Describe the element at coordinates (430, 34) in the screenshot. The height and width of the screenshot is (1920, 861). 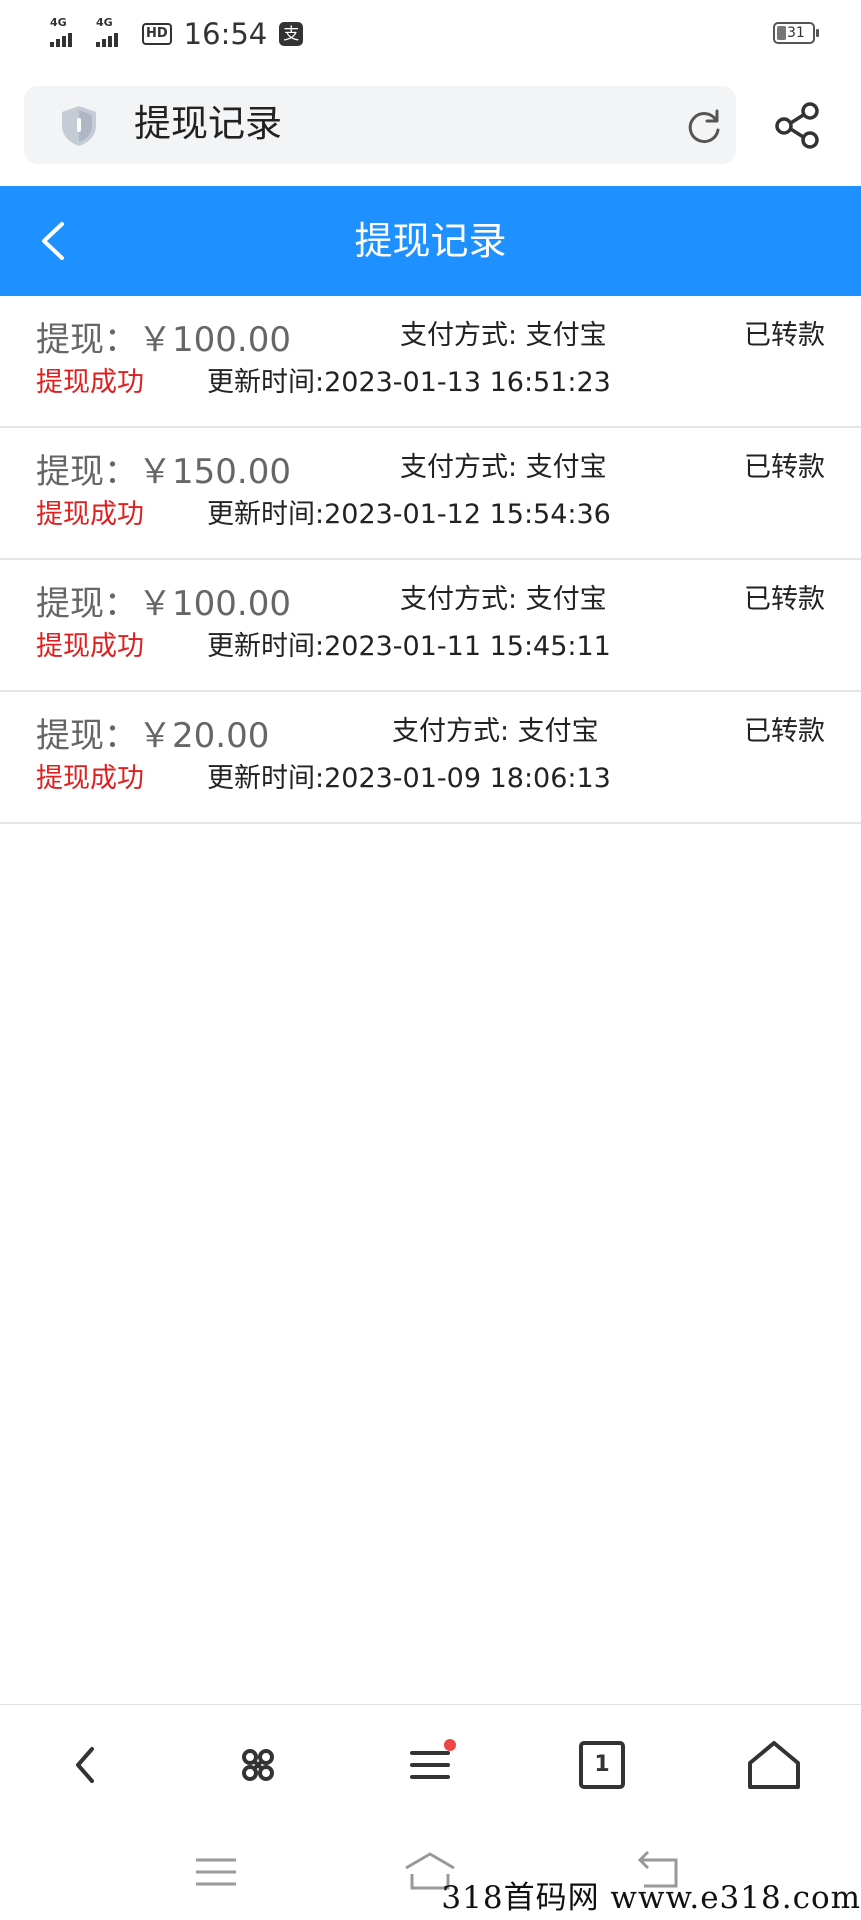
I see `status-bar: 4G 4G HD 16:54 支 31` at that location.